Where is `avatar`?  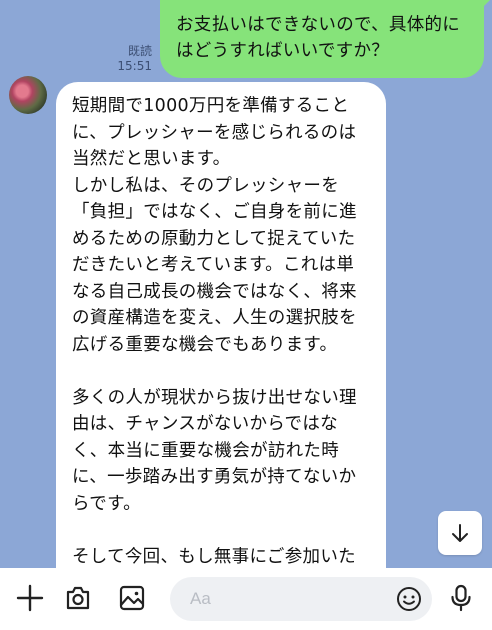 avatar is located at coordinates (28, 95).